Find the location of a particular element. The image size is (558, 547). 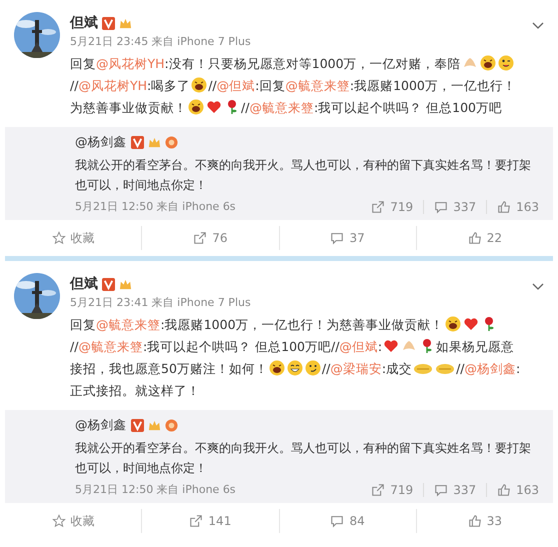

post-time: 5月21日 23:45 来自 iPhone 7 Plus is located at coordinates (161, 41).